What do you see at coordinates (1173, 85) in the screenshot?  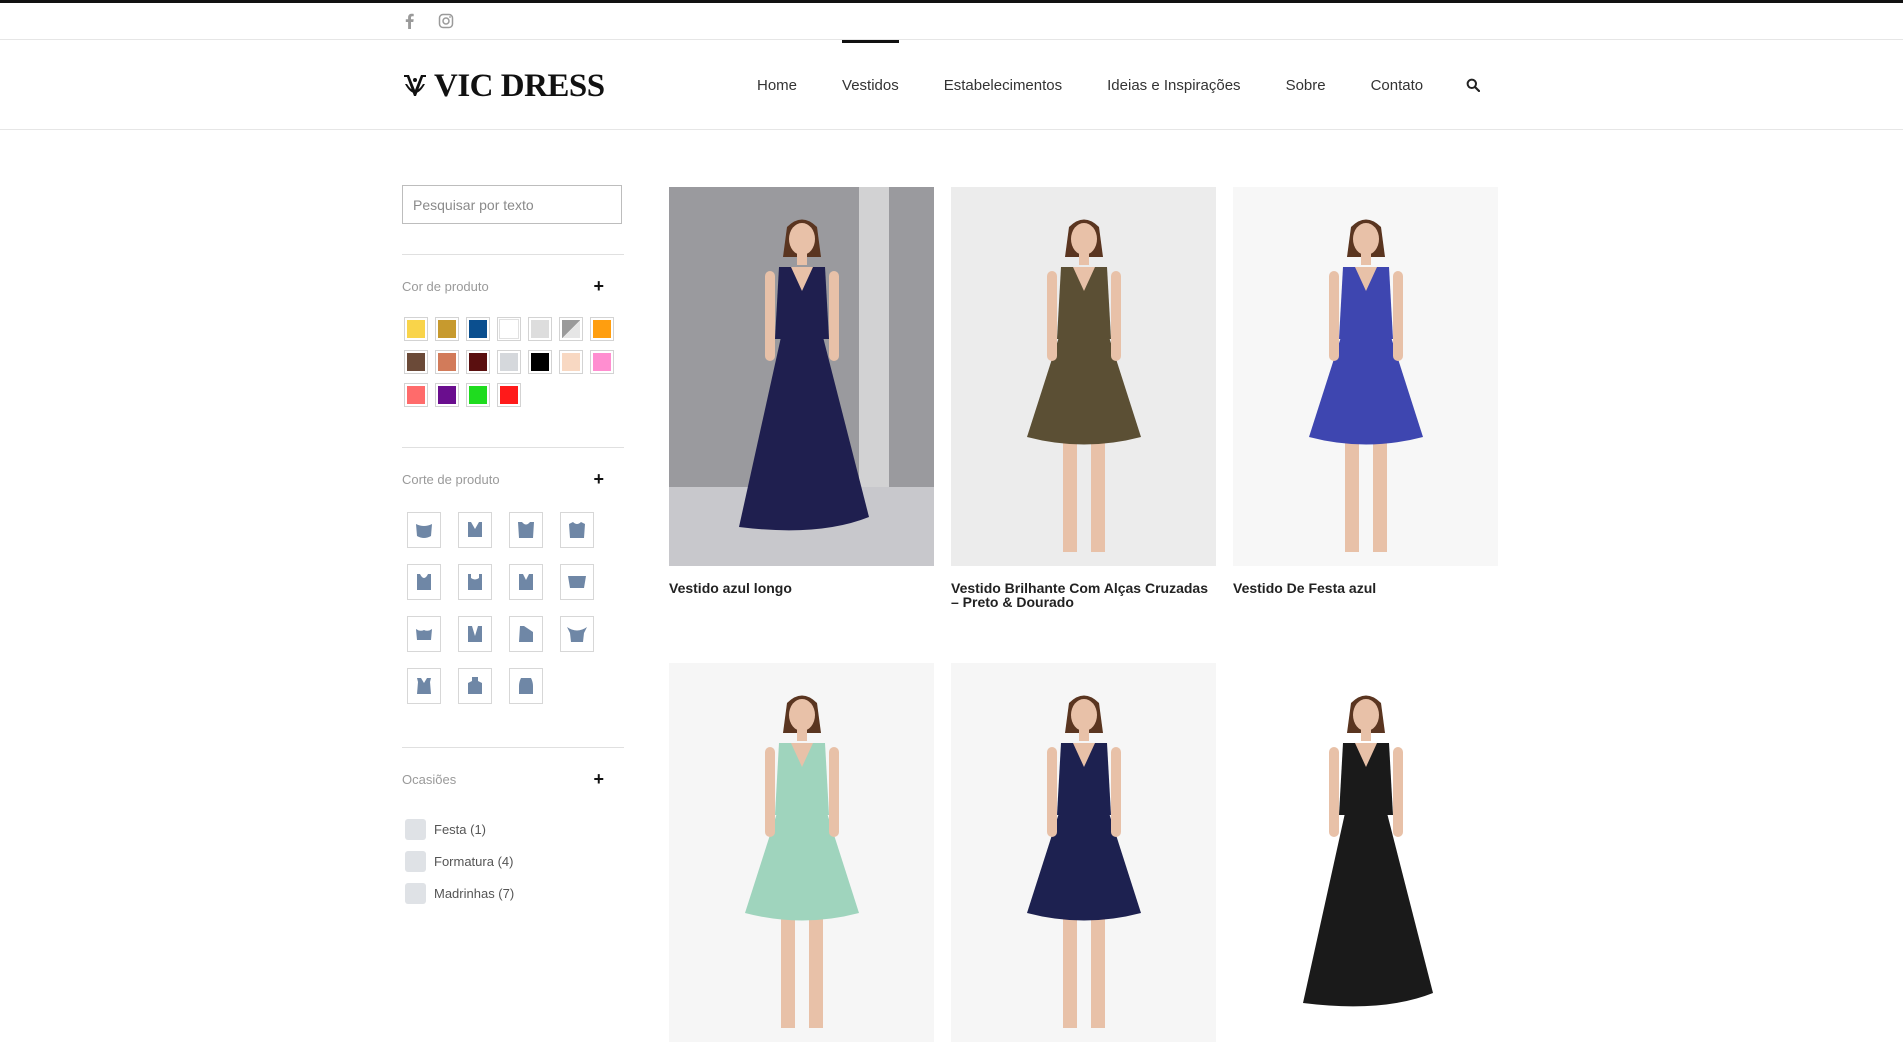 I see `nav-item-ideias: Ideias e Inspirações` at bounding box center [1173, 85].